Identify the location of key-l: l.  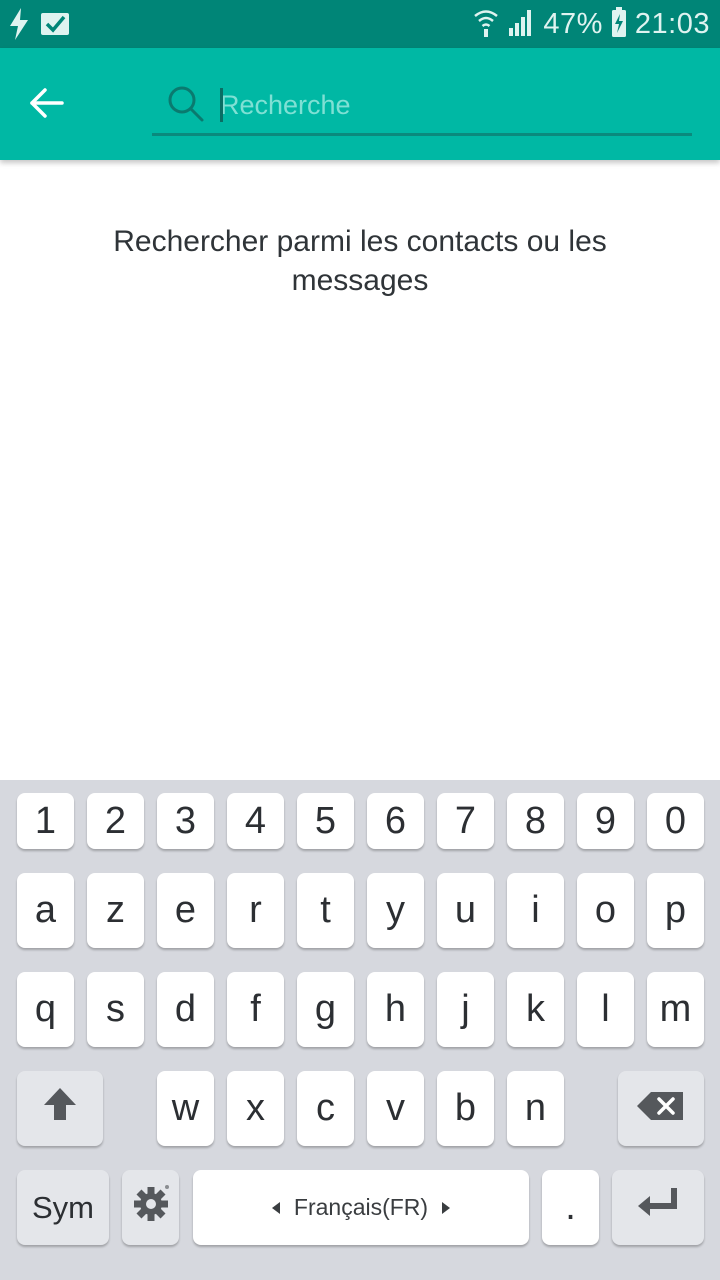
(605, 1009).